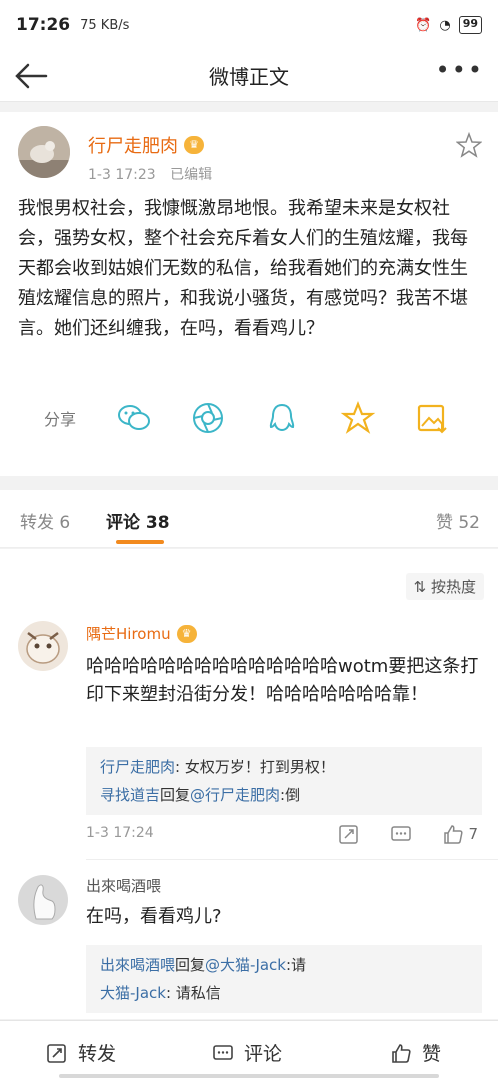 This screenshot has width=498, height=1080. I want to click on reply-user: 出來喝酒喂, so click(137, 965).